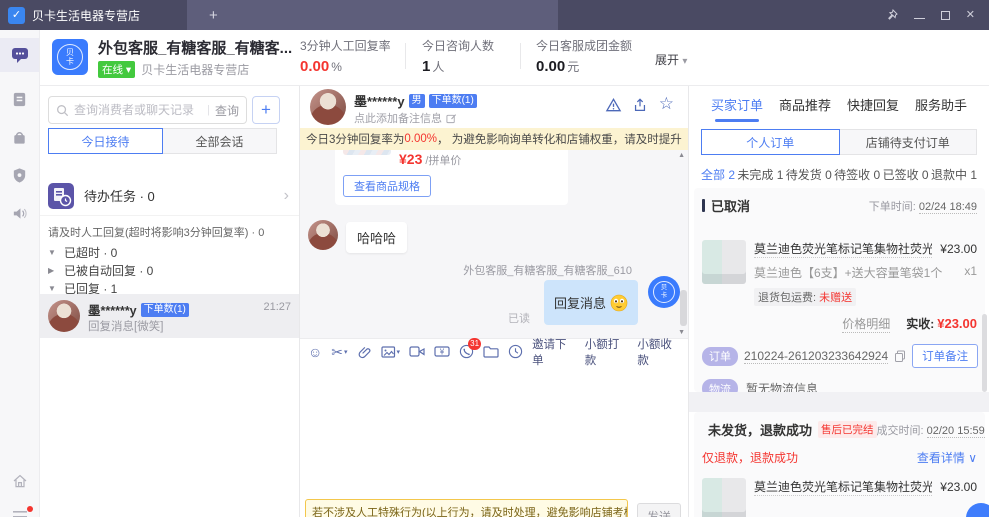 The width and height of the screenshot is (989, 517). What do you see at coordinates (908, 142) in the screenshot?
I see `subtab-shop-pending-orders: 店铺待支付订单` at bounding box center [908, 142].